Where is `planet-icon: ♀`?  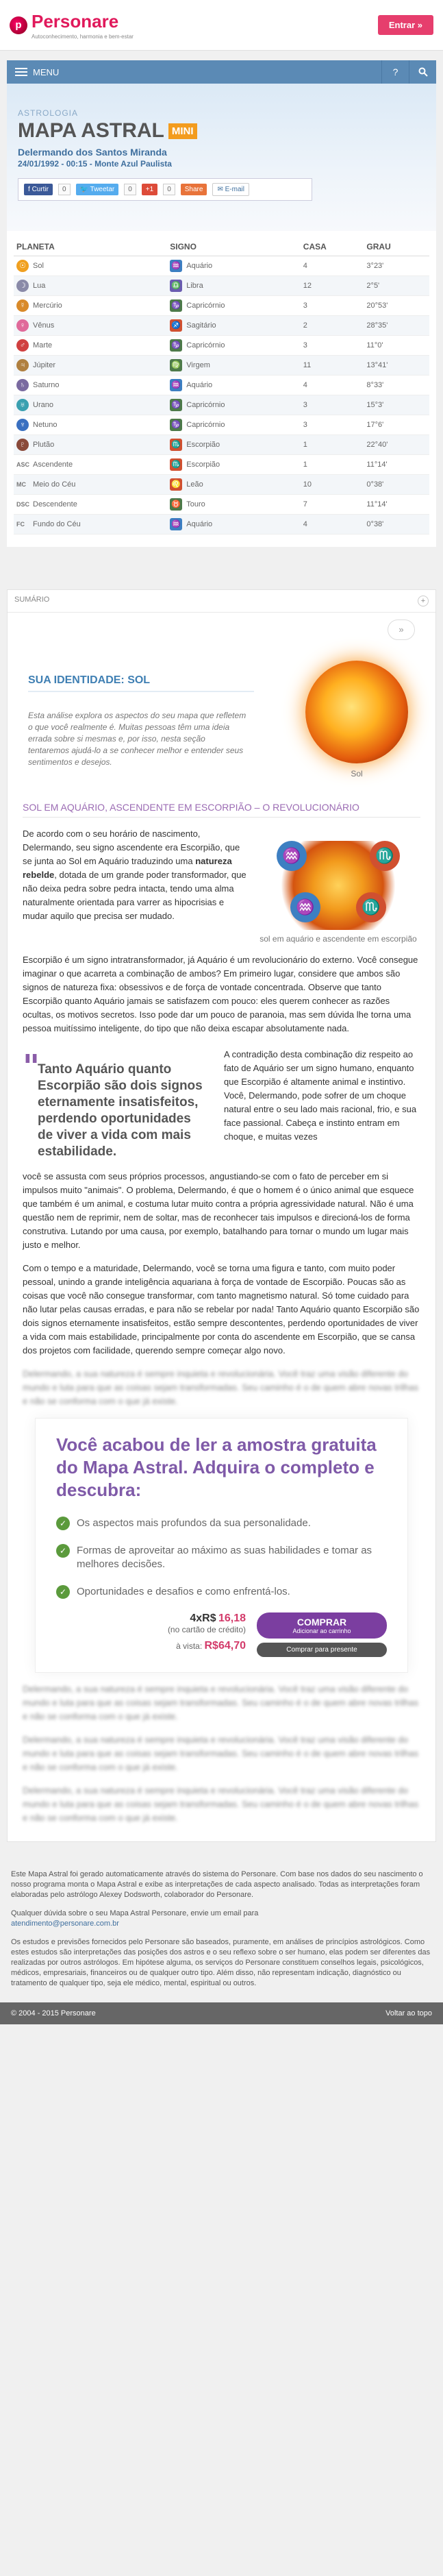 planet-icon: ♀ is located at coordinates (23, 326).